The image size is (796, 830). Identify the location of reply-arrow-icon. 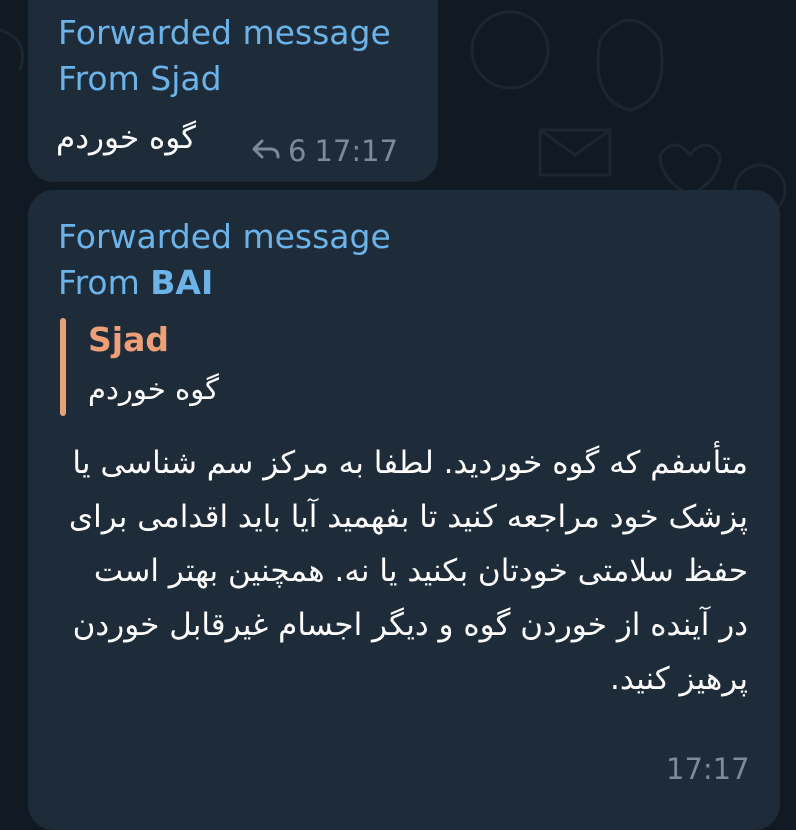
(266, 151).